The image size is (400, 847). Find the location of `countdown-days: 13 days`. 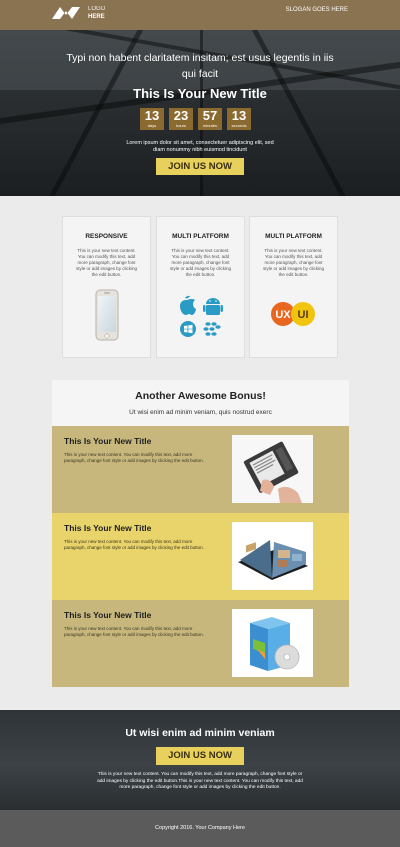

countdown-days: 13 days is located at coordinates (152, 119).